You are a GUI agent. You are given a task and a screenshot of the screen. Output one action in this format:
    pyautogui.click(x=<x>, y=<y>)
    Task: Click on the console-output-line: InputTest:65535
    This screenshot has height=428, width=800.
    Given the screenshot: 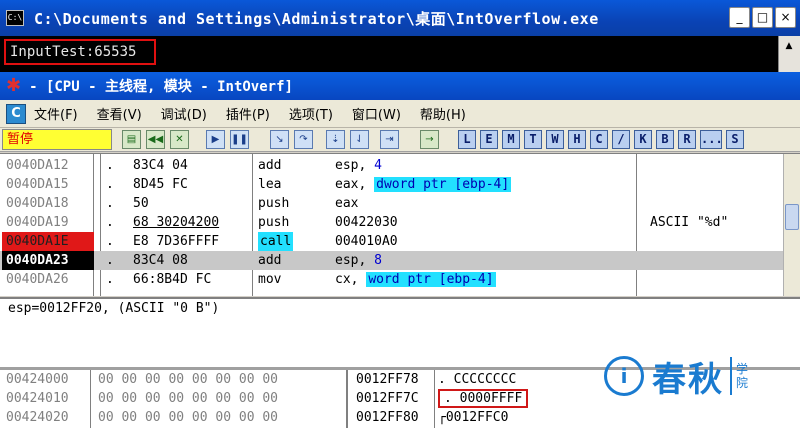 What is the action you would take?
    pyautogui.click(x=80, y=52)
    